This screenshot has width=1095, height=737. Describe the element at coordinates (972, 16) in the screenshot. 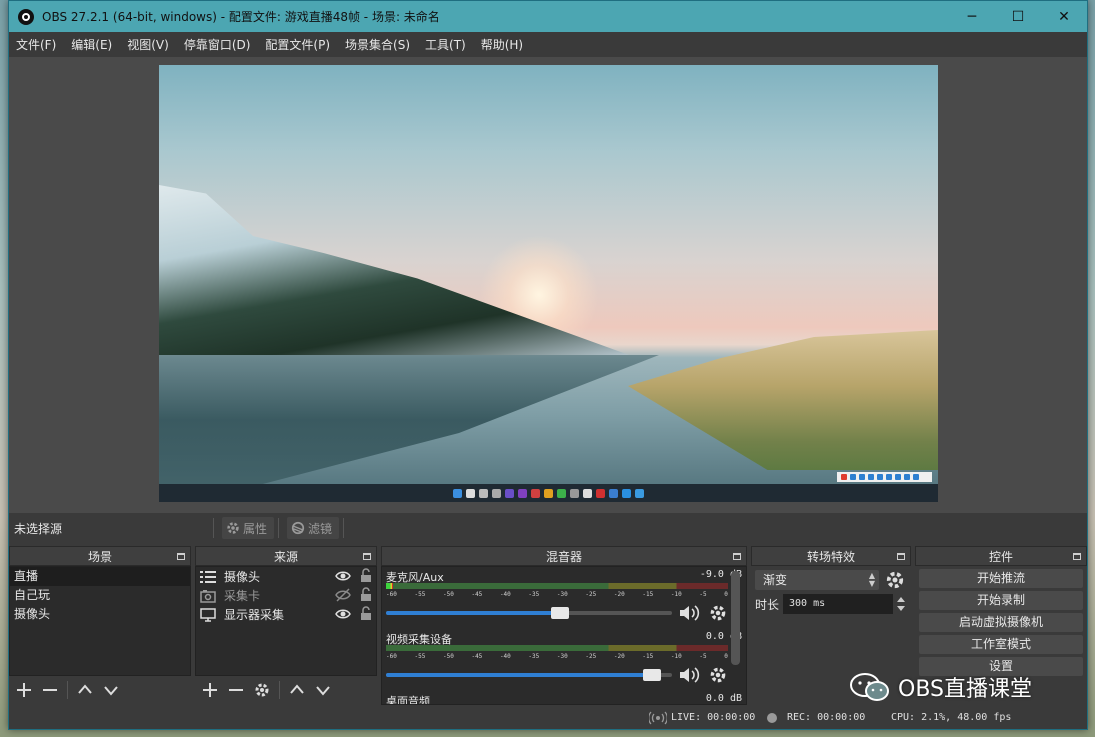

I see `minimize-button: ─` at that location.